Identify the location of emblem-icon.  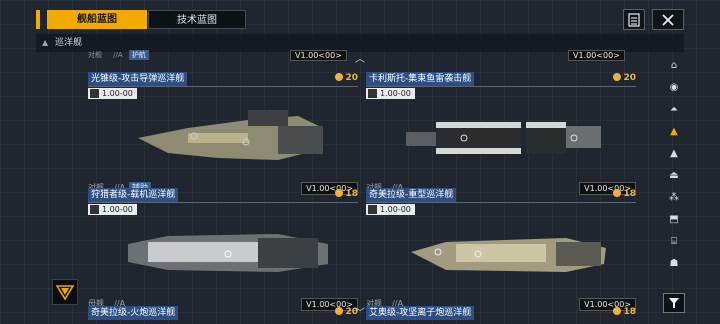
(65, 292).